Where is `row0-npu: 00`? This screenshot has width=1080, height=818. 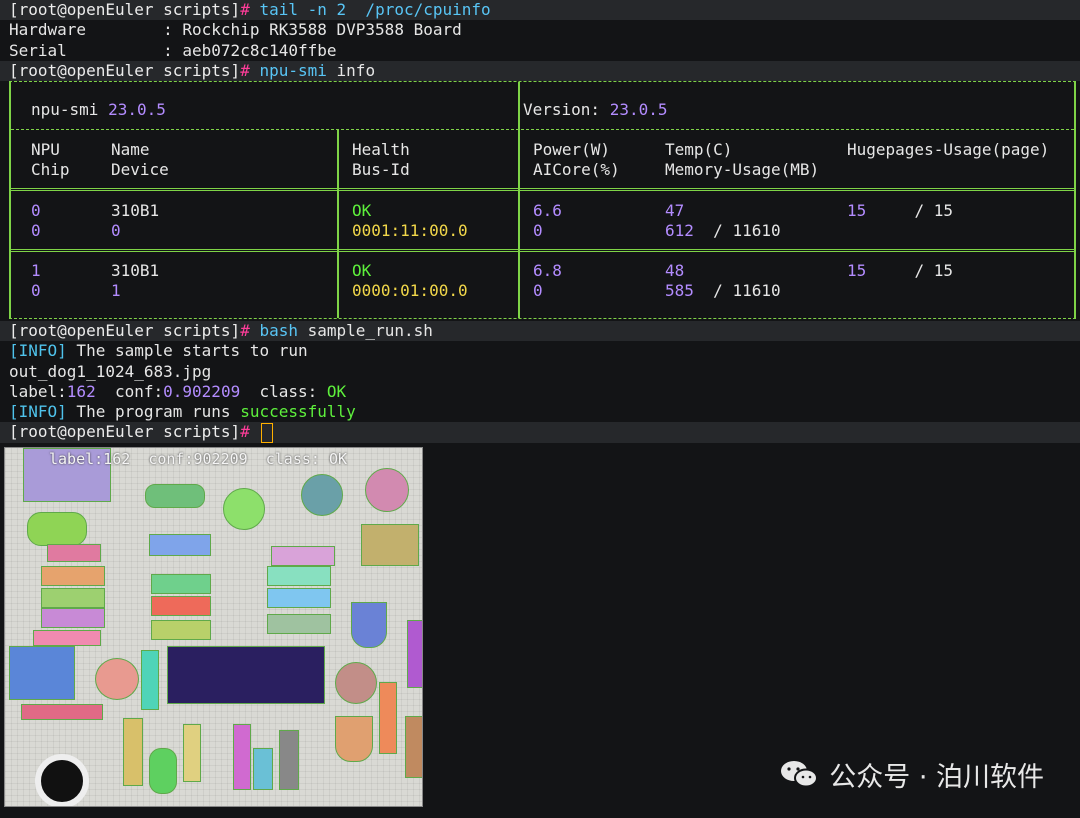
row0-npu: 00 is located at coordinates (36, 220).